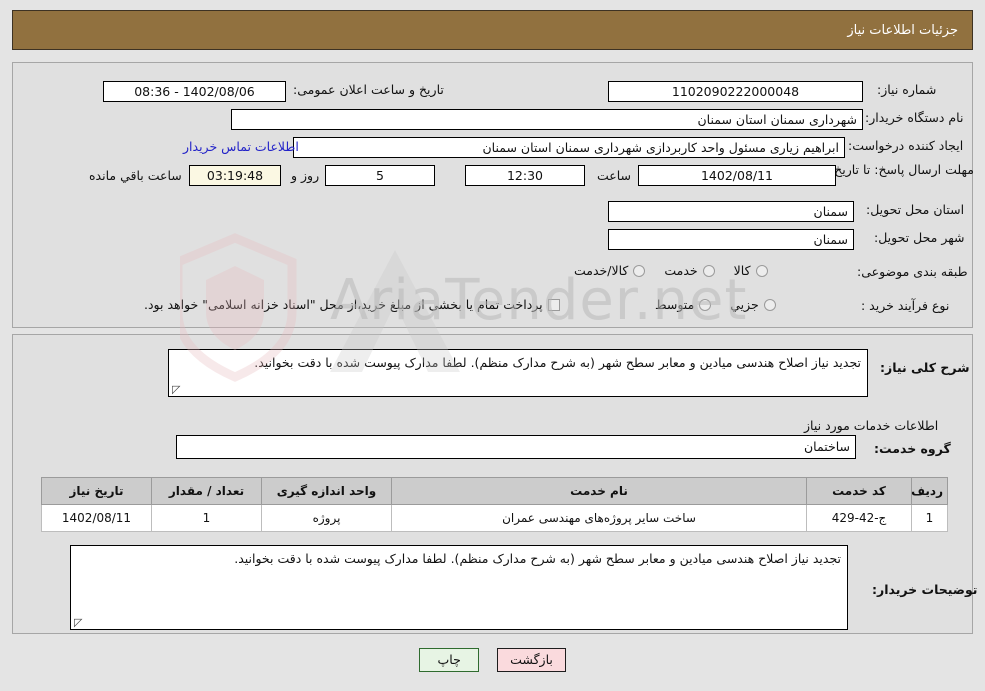  I want to click on need-number-label-row: شماره نیاز:, so click(906, 89).